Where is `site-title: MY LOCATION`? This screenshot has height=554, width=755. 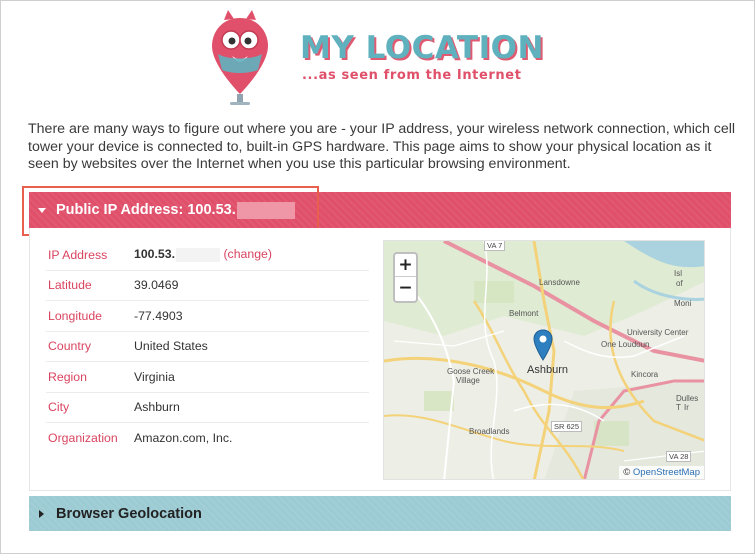
site-title: MY LOCATION is located at coordinates (422, 48).